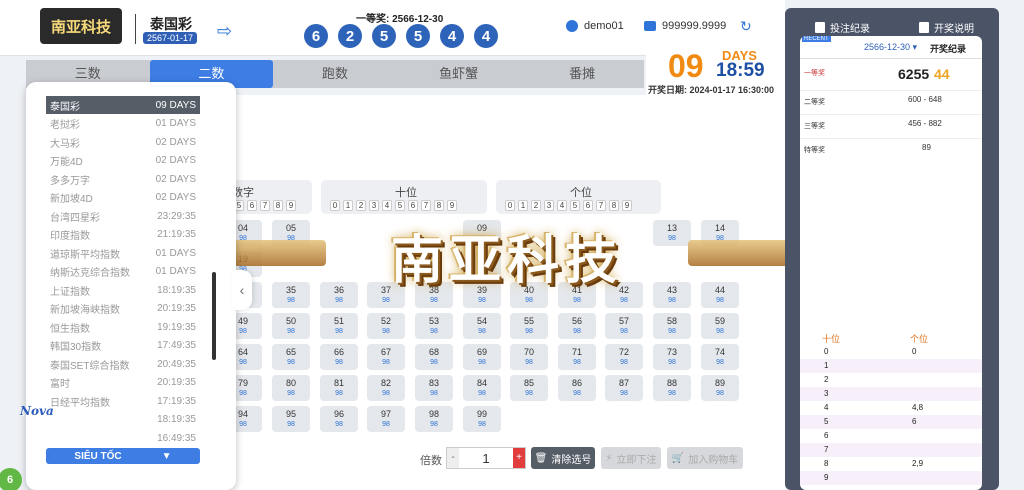 This screenshot has width=1024, height=490. Describe the element at coordinates (123, 364) in the screenshot. I see `sidebar-item: 泰国SET综合指数 20:49:35` at that location.